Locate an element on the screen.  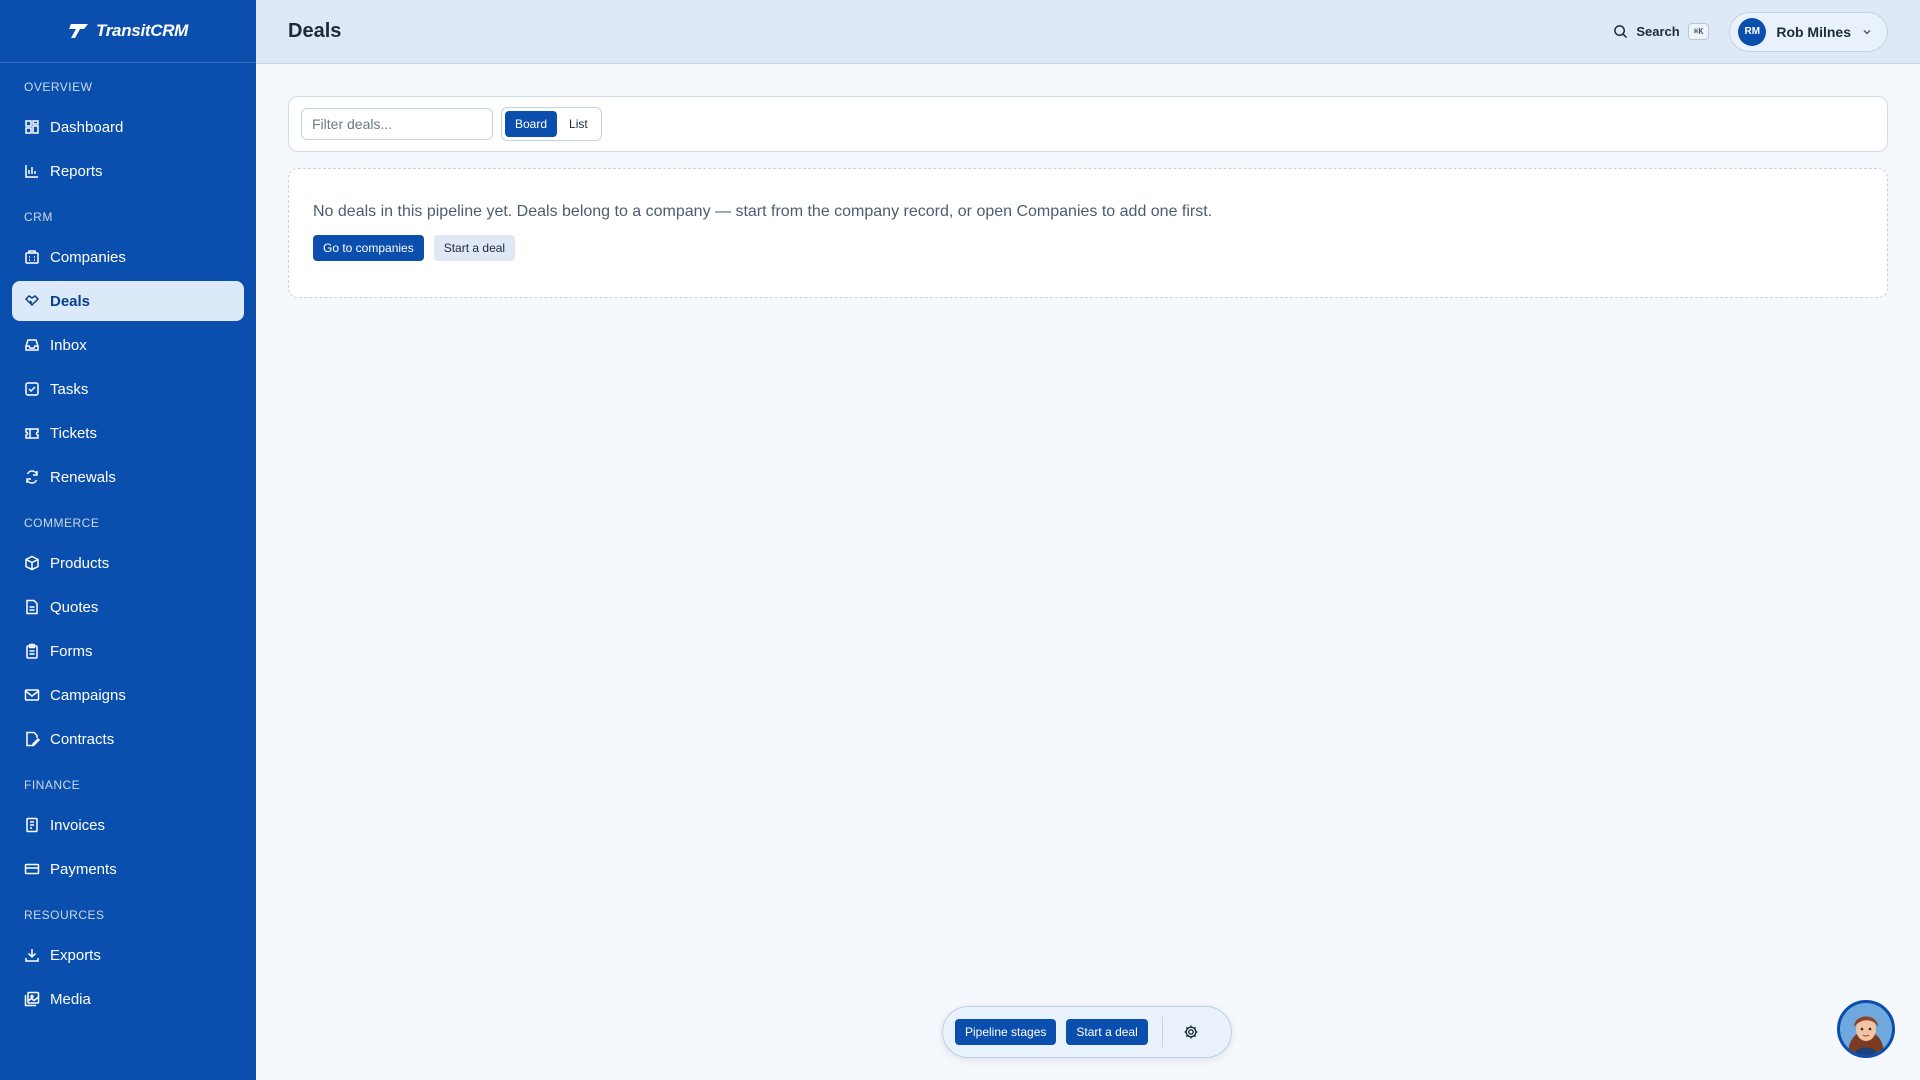
float-start-deal-button: Start a deal is located at coordinates (1107, 1032).